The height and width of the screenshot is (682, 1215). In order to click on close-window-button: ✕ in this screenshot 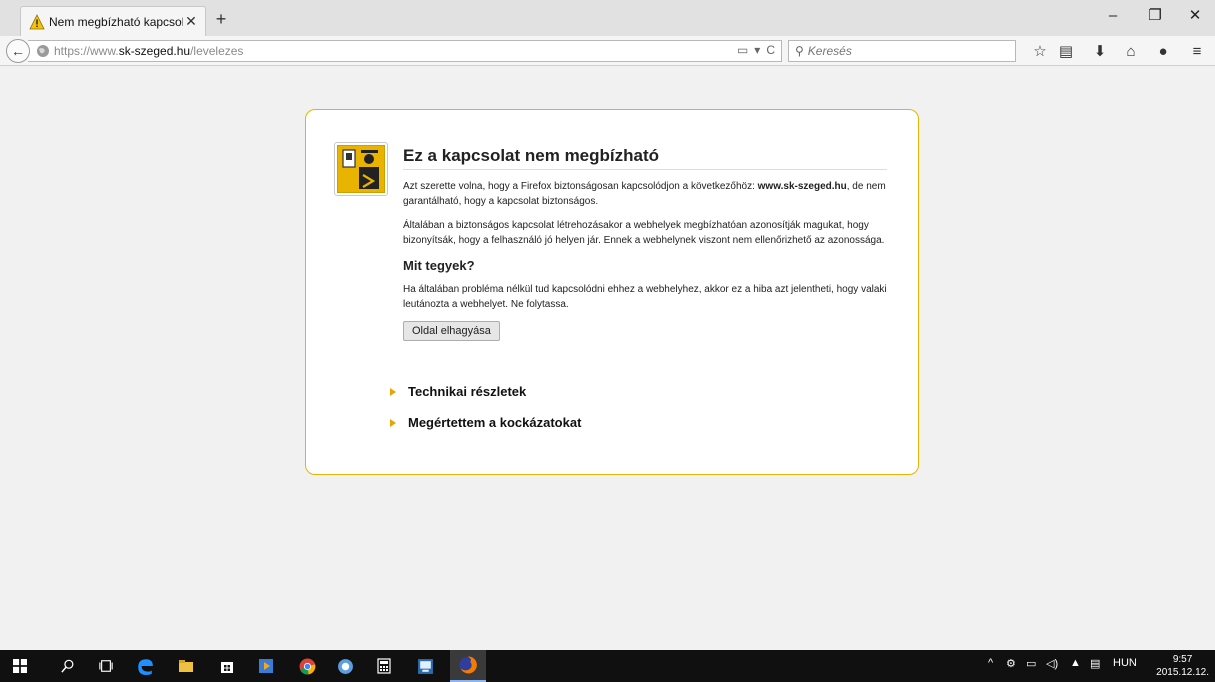, I will do `click(1195, 16)`.